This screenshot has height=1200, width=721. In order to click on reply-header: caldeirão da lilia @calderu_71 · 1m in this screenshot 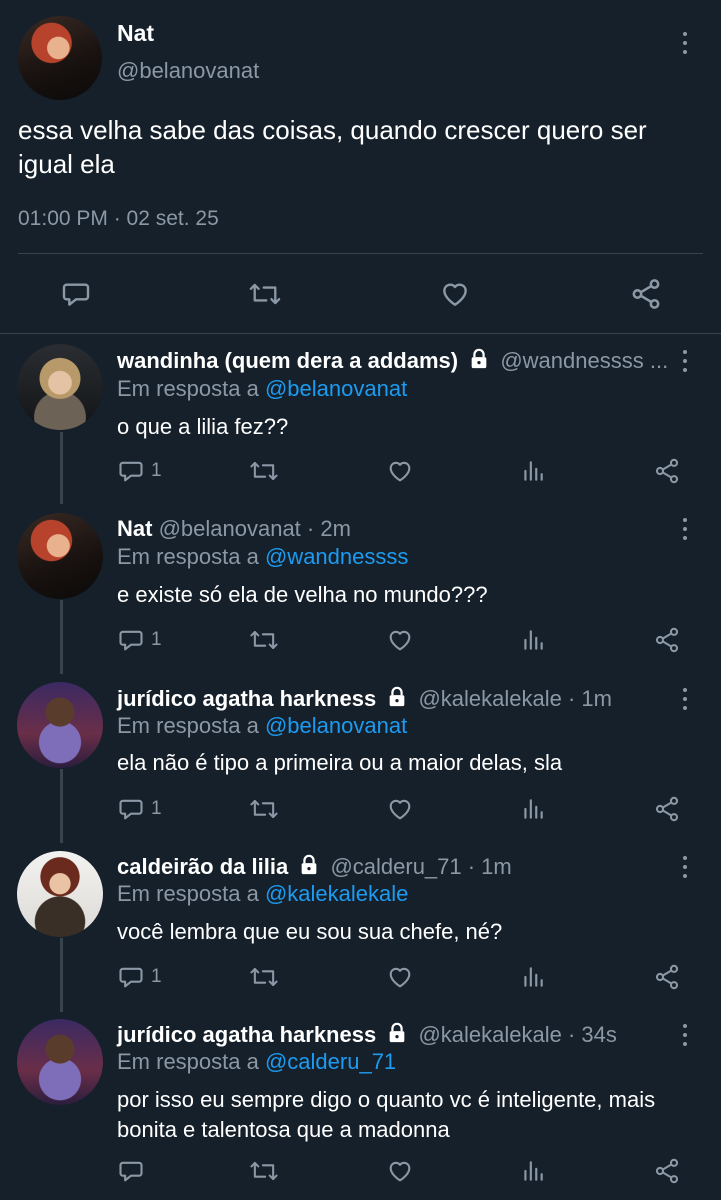, I will do `click(314, 867)`.